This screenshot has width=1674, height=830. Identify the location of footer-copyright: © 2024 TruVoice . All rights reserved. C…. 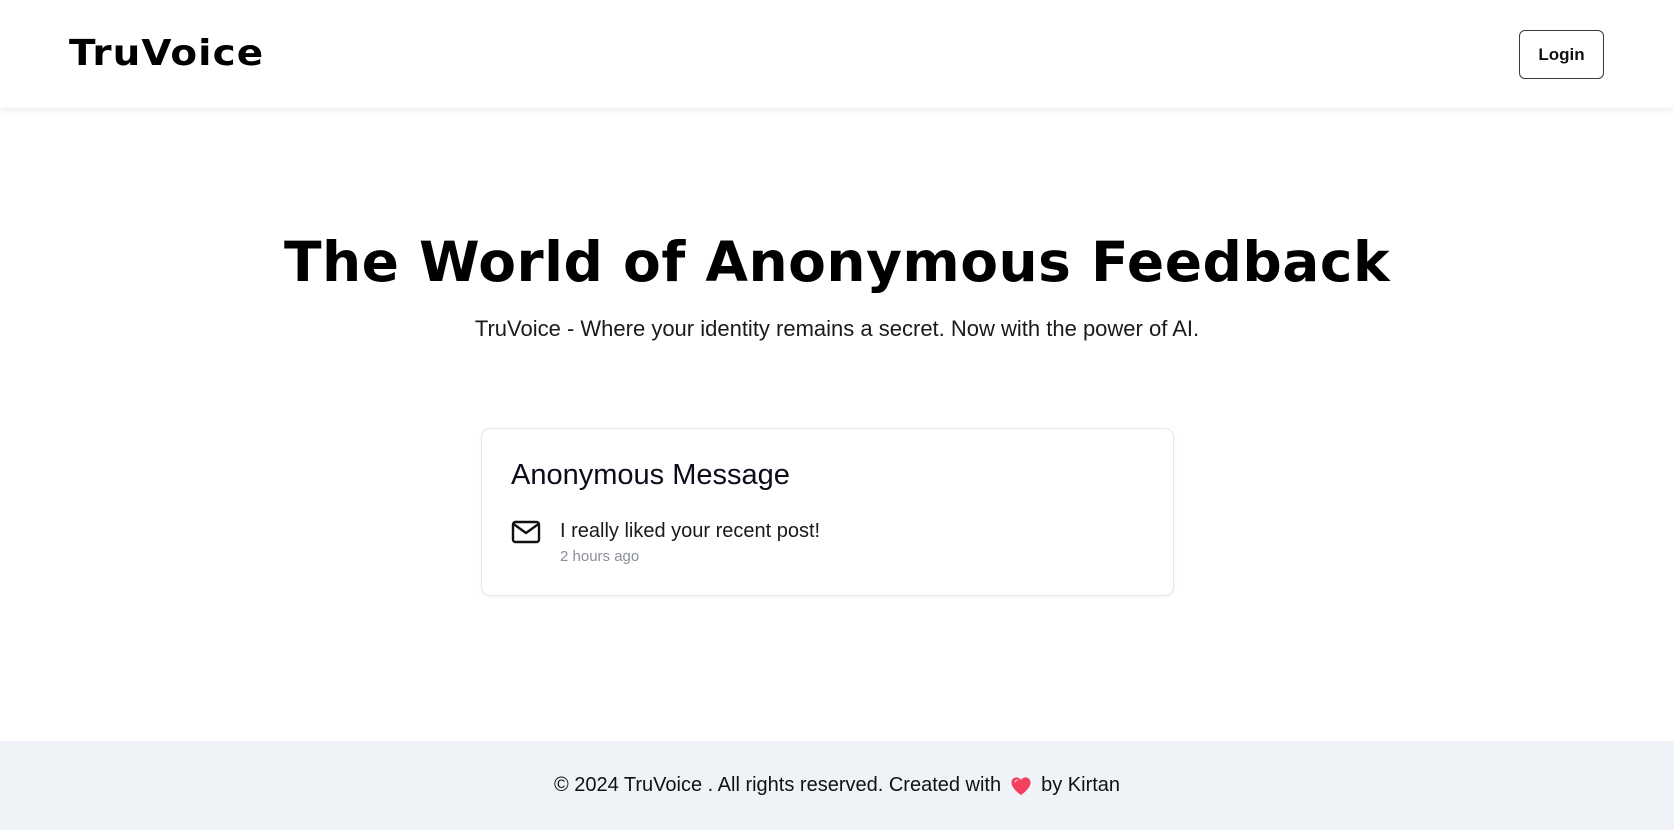
(777, 785).